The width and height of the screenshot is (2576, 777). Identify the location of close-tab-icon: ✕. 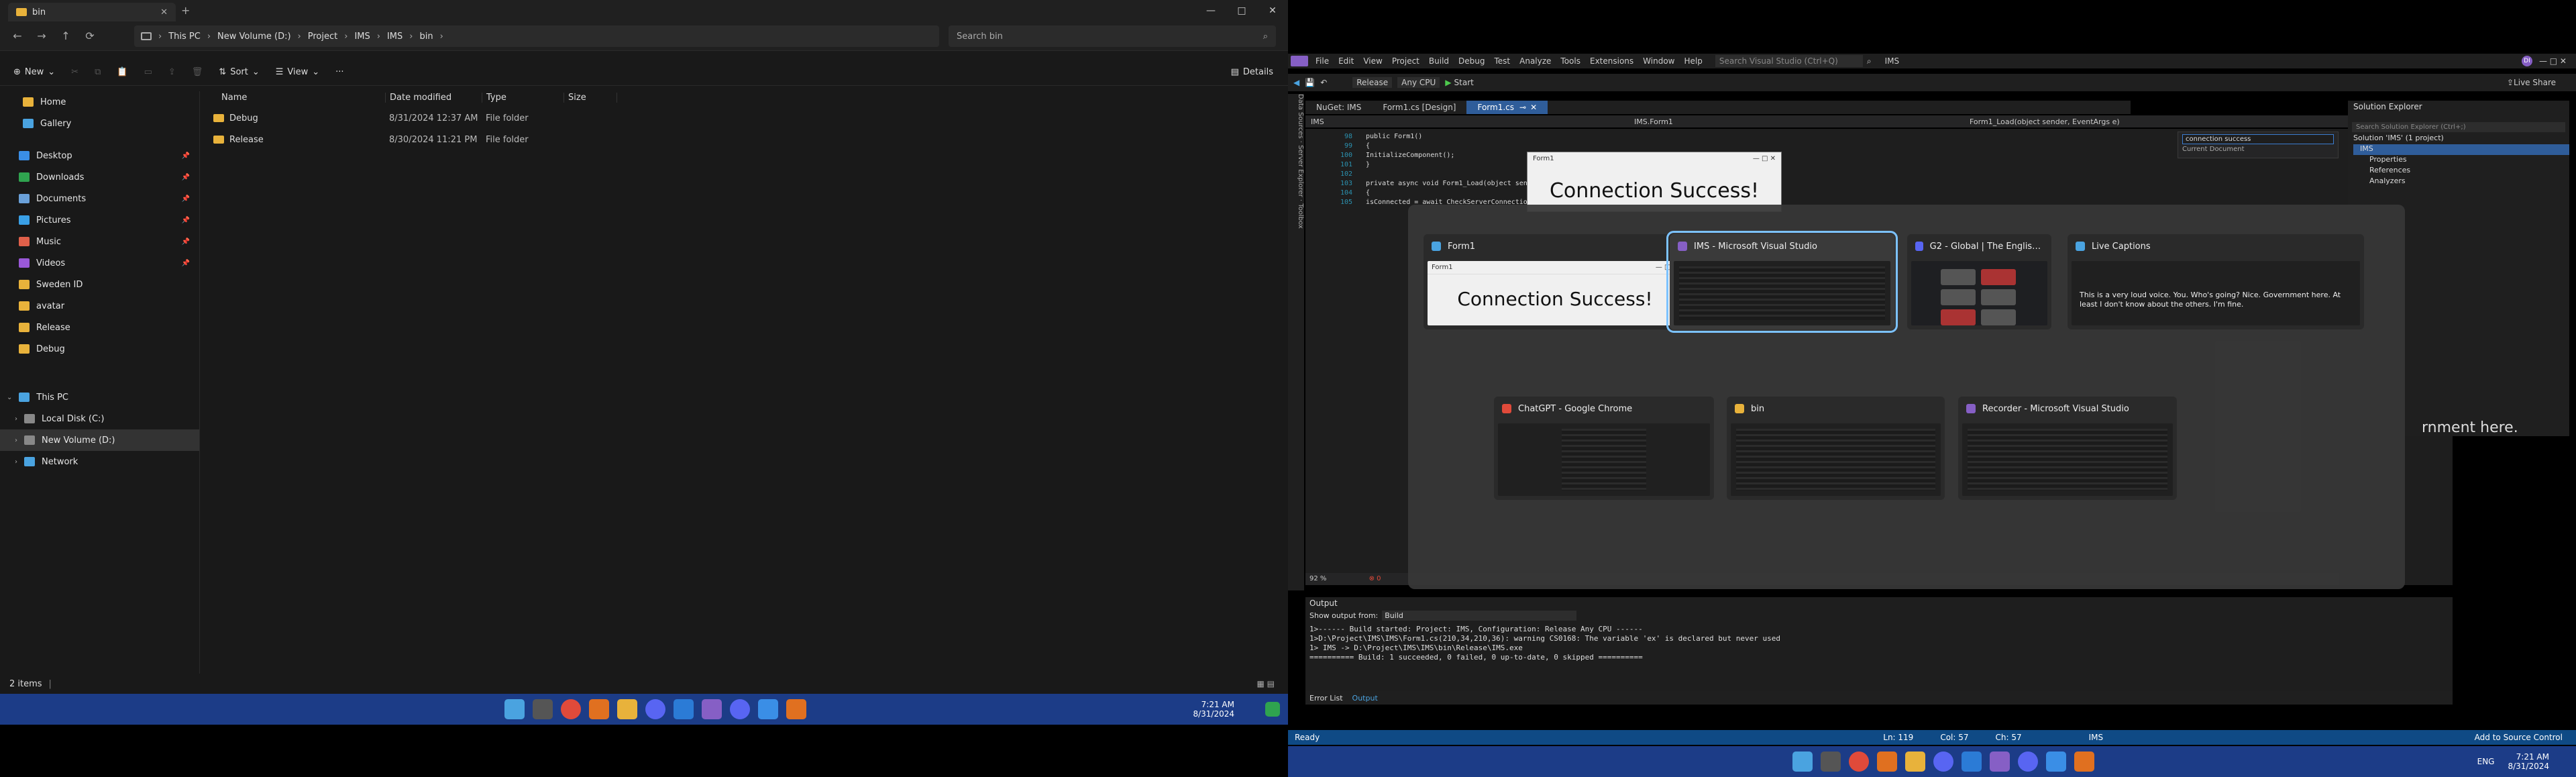
(164, 12).